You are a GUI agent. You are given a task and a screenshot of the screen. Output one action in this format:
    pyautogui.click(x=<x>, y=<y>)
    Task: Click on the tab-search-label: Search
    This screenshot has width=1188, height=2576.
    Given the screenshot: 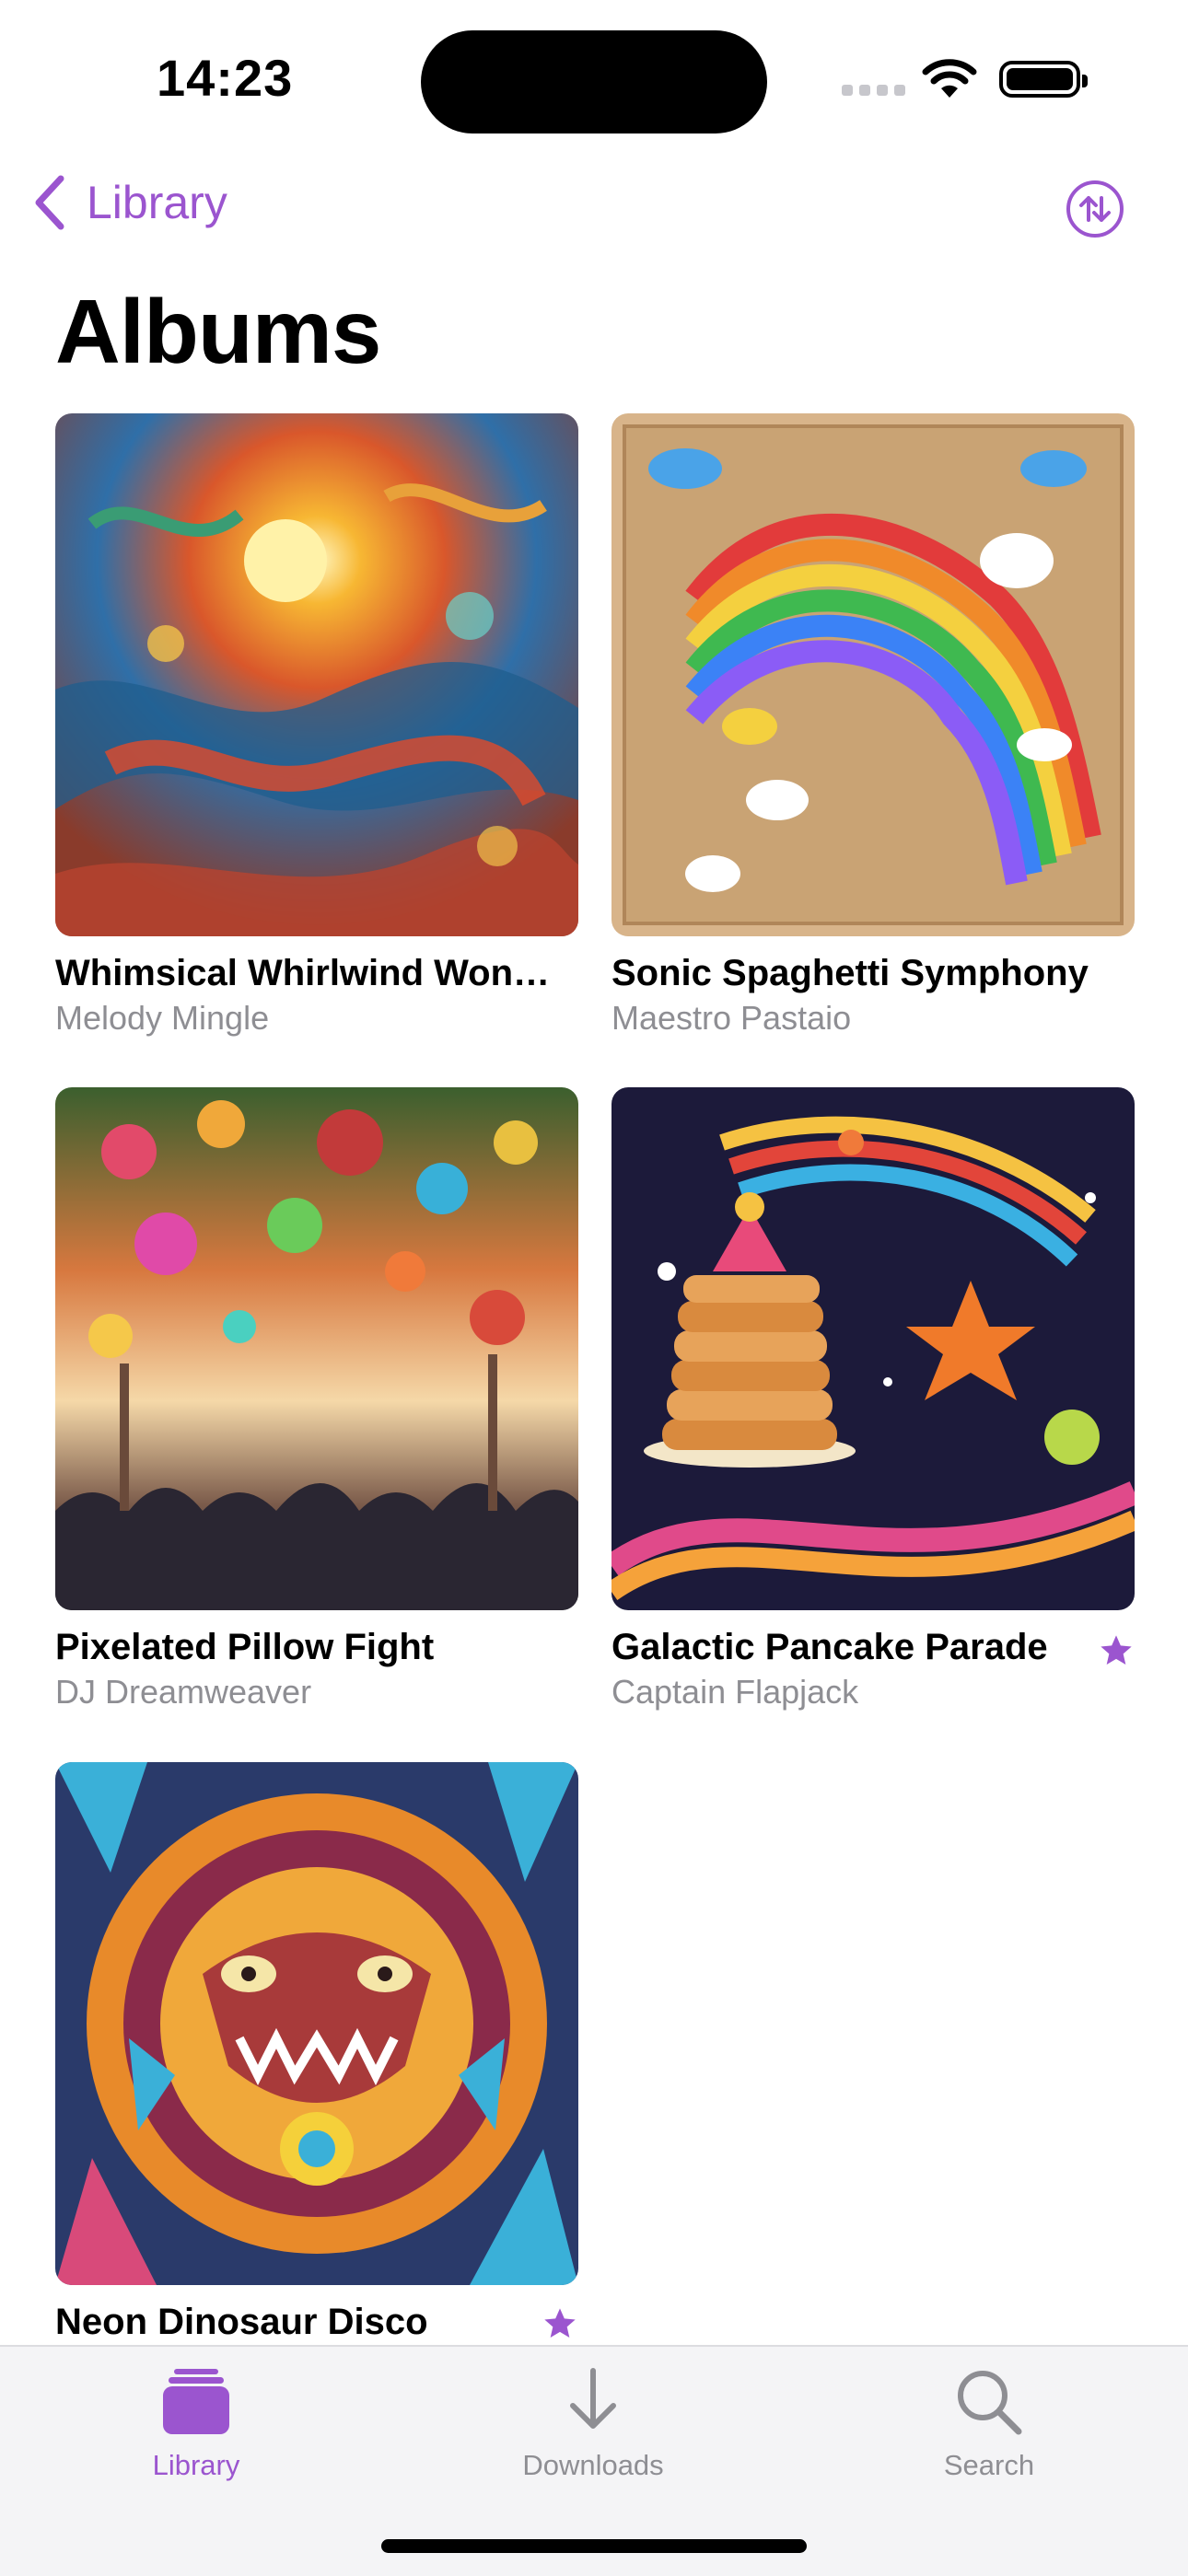 What is the action you would take?
    pyautogui.click(x=989, y=2465)
    